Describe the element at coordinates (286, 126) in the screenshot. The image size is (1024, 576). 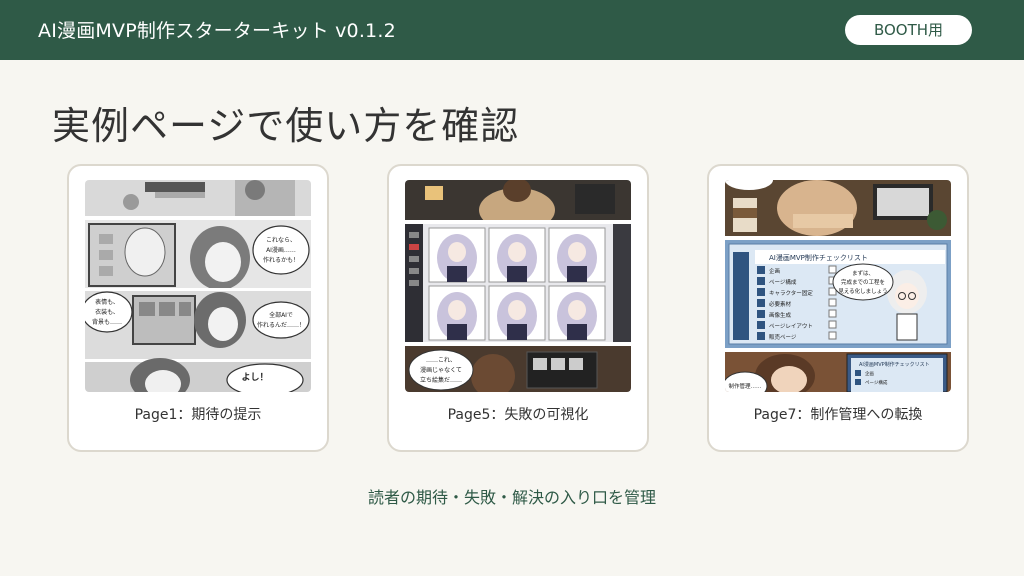
I see `page-title: 実例ページで使い方を確認` at that location.